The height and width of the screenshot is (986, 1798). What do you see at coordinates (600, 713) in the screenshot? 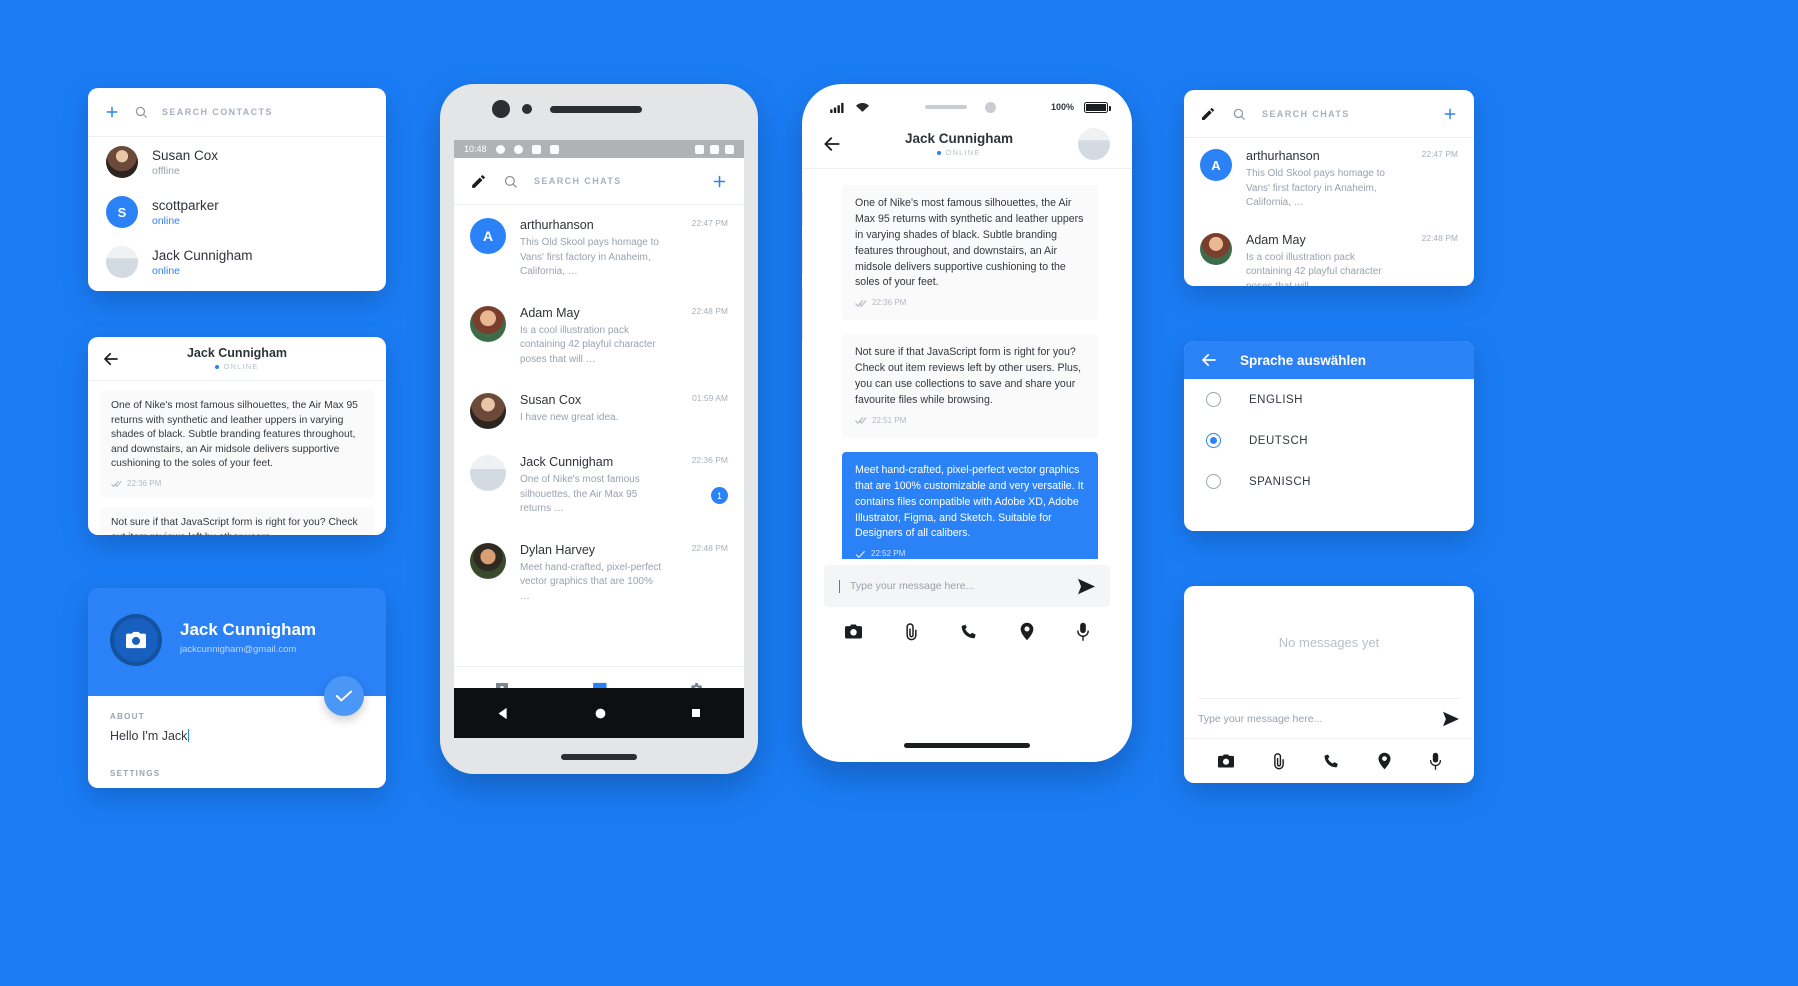
I see `home-nav-icon` at bounding box center [600, 713].